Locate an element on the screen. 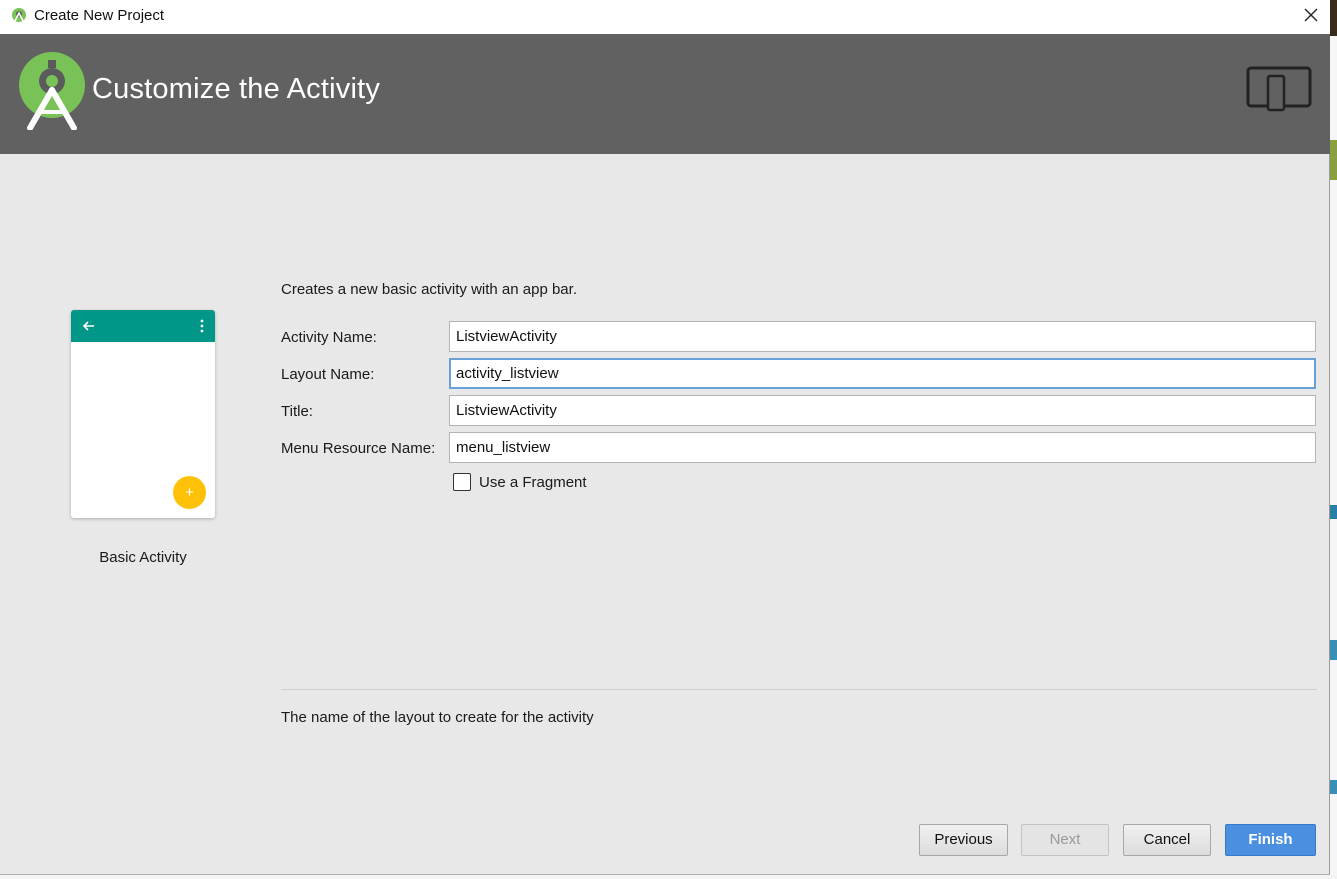 The width and height of the screenshot is (1337, 879). android-studio-logo-icon is located at coordinates (52, 91).